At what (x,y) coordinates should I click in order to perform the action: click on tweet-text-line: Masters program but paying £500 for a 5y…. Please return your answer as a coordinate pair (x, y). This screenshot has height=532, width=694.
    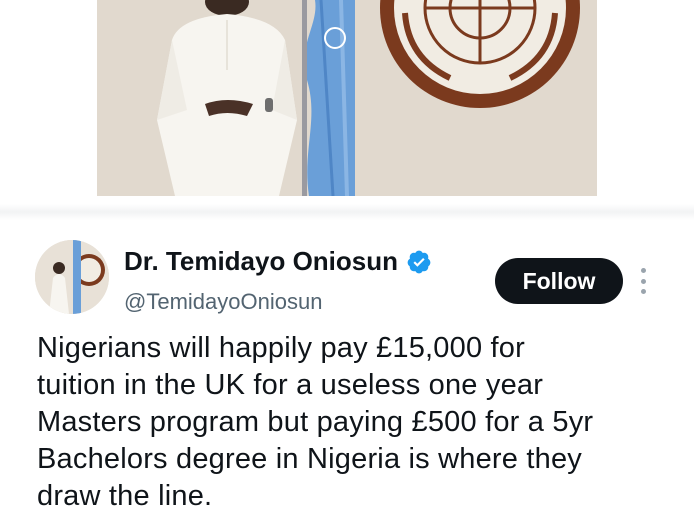
    Looking at the image, I should click on (315, 422).